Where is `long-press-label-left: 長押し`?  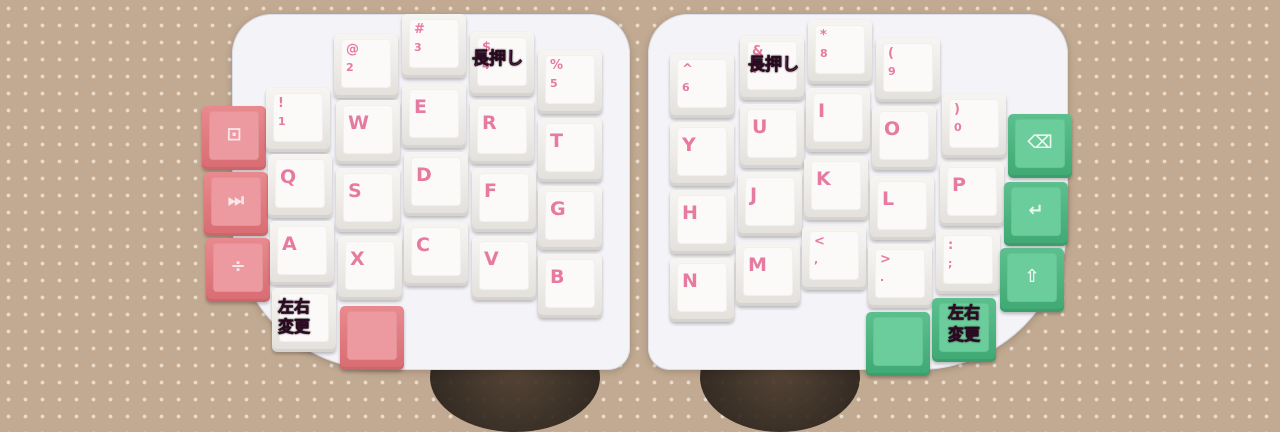
long-press-label-left: 長押し is located at coordinates (498, 59).